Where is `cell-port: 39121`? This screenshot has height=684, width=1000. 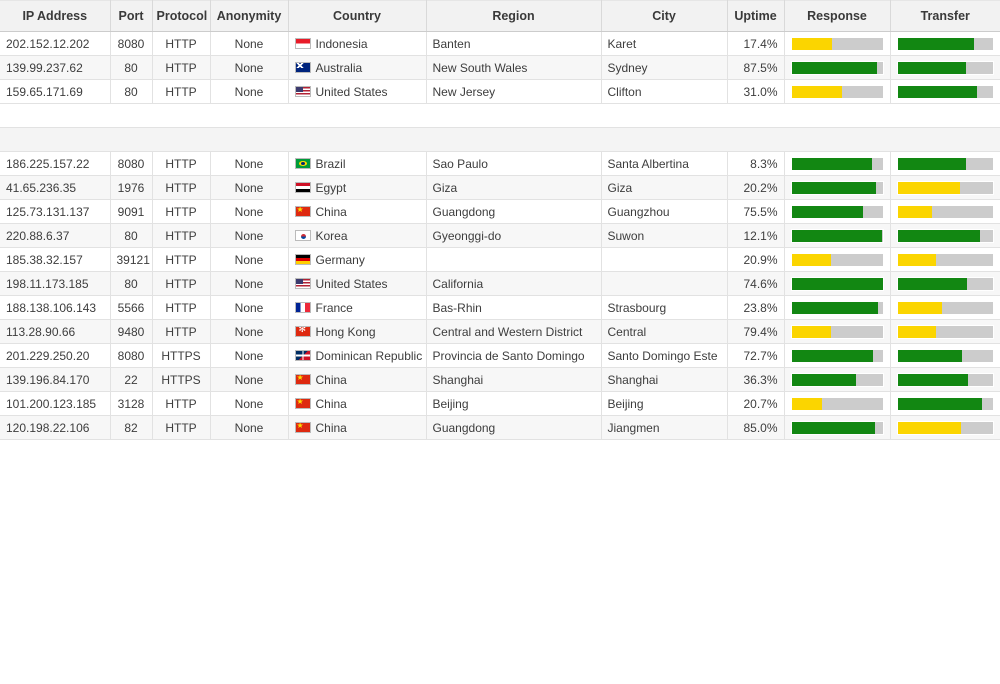 cell-port: 39121 is located at coordinates (131, 259).